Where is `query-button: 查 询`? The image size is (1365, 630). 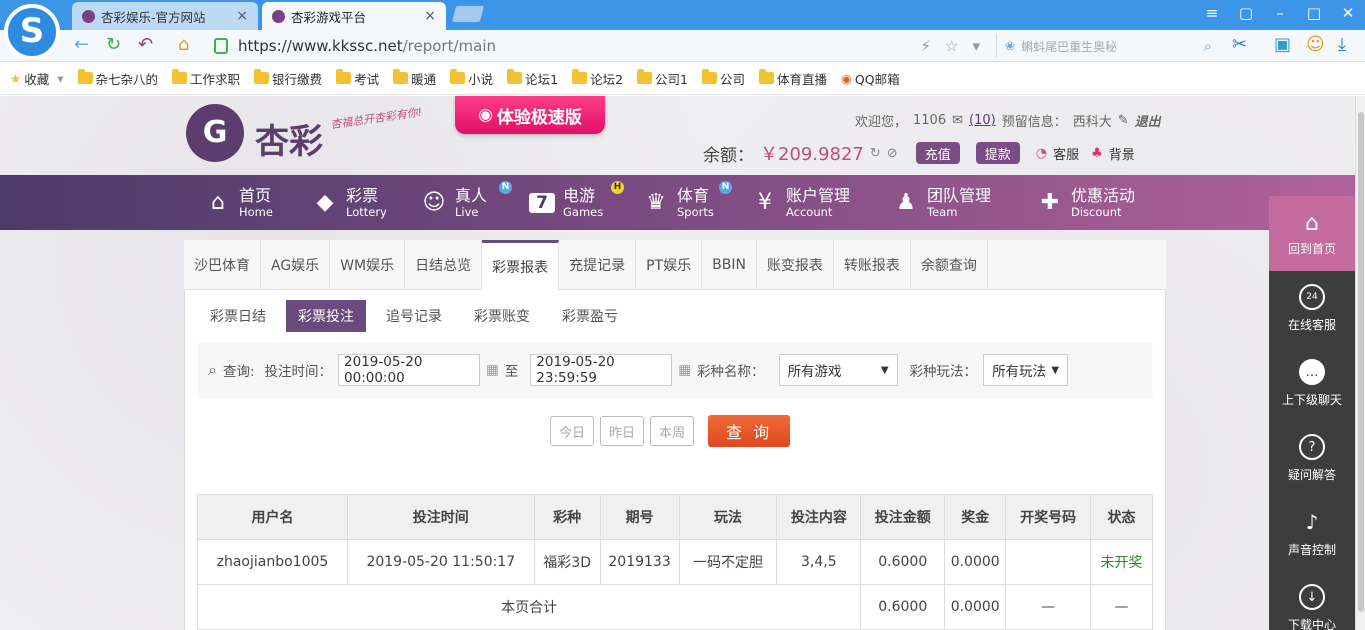 query-button: 查 询 is located at coordinates (749, 431).